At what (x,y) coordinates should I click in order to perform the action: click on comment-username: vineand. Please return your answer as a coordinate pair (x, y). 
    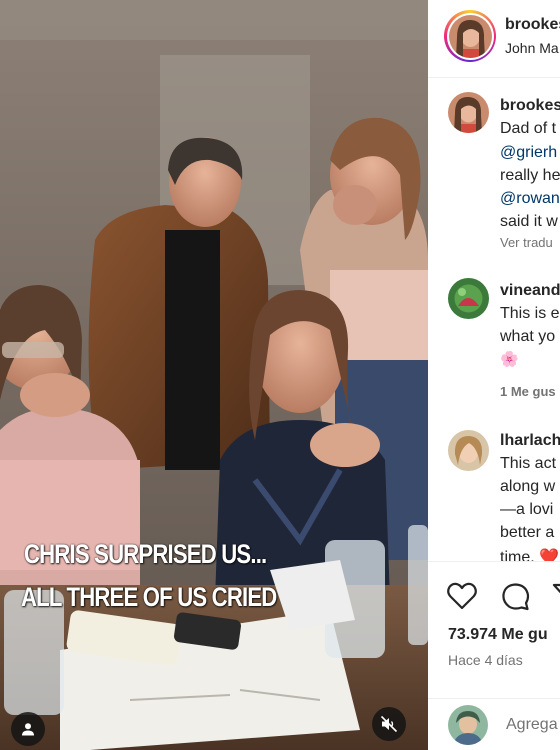
    Looking at the image, I should click on (530, 291).